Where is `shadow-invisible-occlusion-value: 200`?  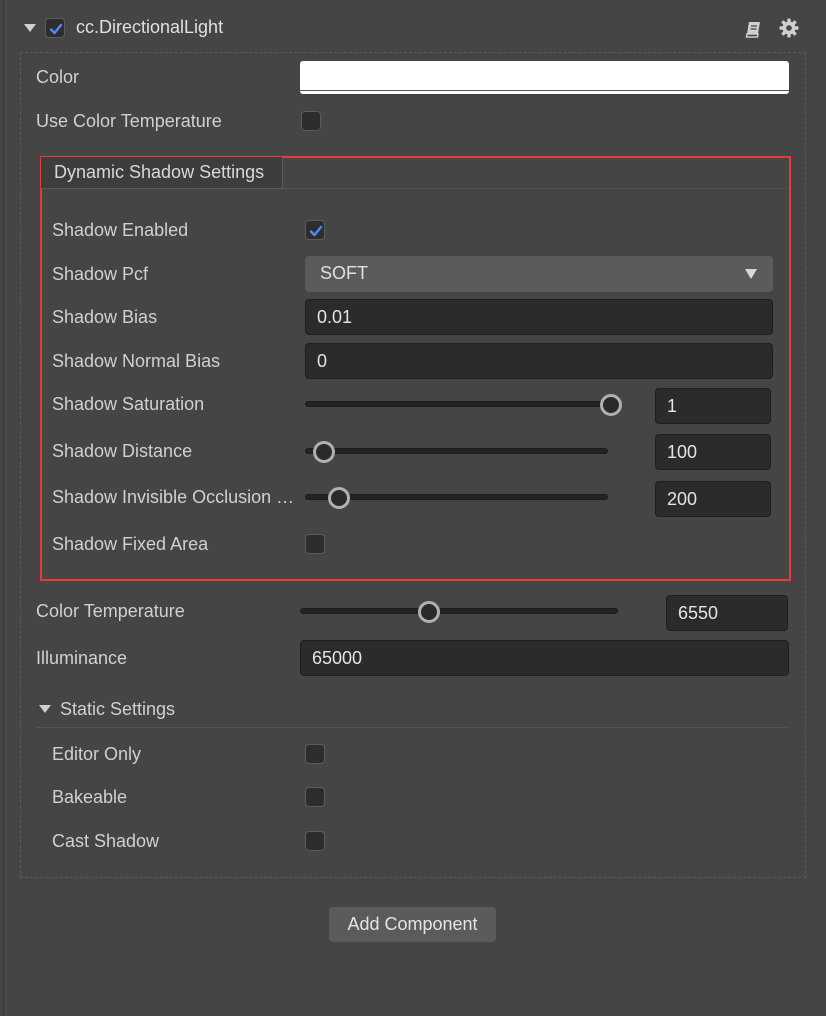 shadow-invisible-occlusion-value: 200 is located at coordinates (682, 499).